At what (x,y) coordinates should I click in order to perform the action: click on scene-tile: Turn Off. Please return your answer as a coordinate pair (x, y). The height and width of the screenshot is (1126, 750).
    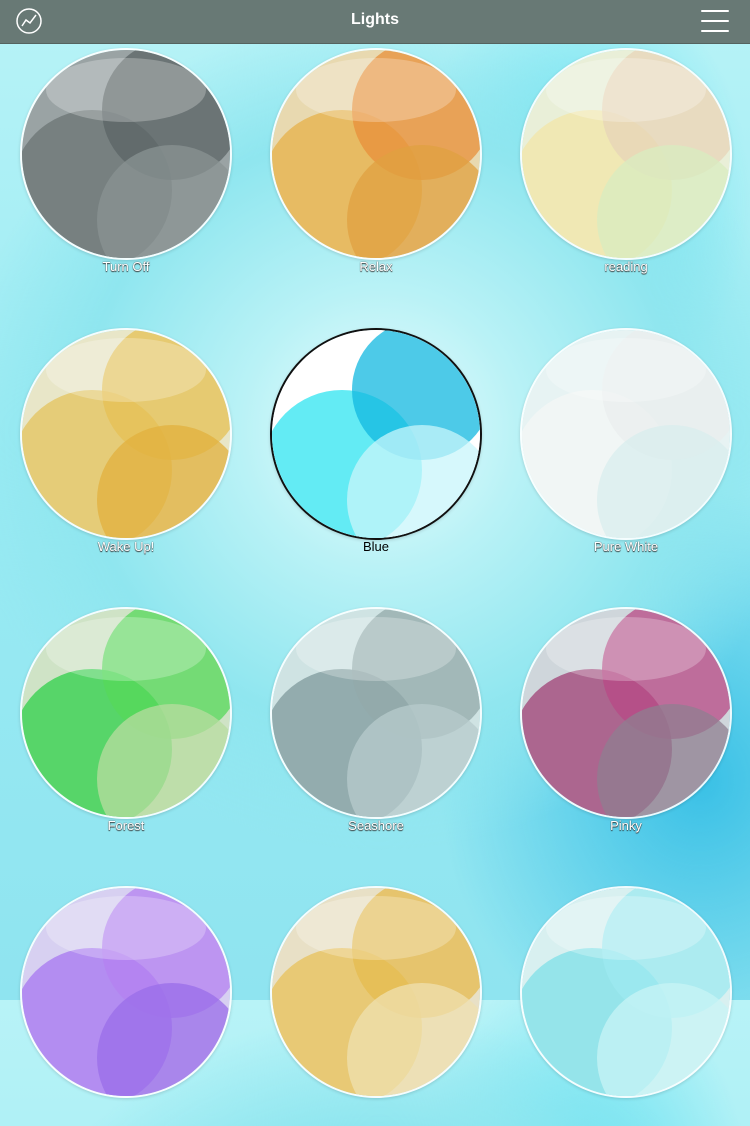
    Looking at the image, I should click on (126, 168).